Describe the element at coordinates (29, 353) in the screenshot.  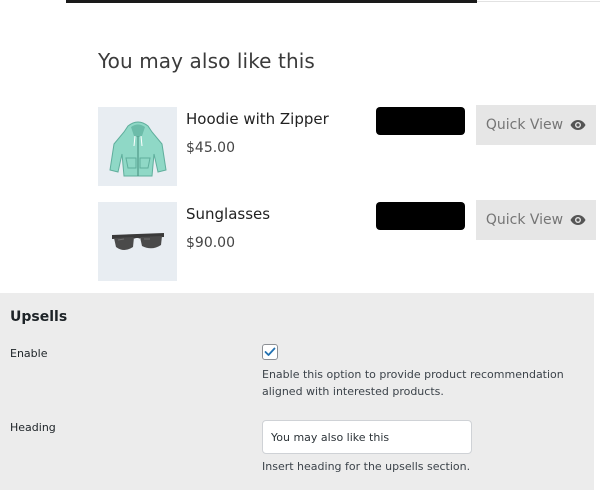
I see `enable-label: Enable` at that location.